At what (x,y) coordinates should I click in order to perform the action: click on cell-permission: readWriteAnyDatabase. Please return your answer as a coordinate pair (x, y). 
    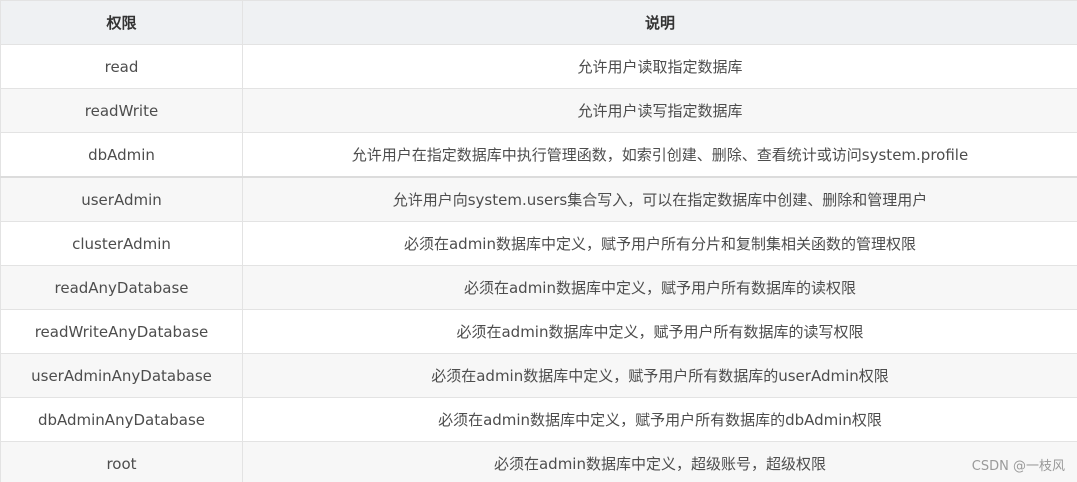
    Looking at the image, I should click on (121, 331).